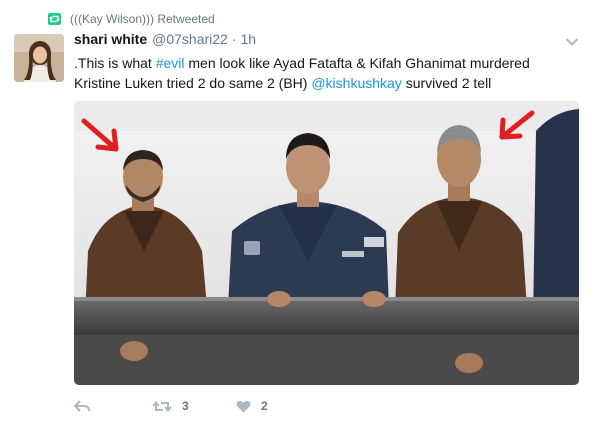 This screenshot has height=426, width=595. I want to click on retweet-icon, so click(54, 19).